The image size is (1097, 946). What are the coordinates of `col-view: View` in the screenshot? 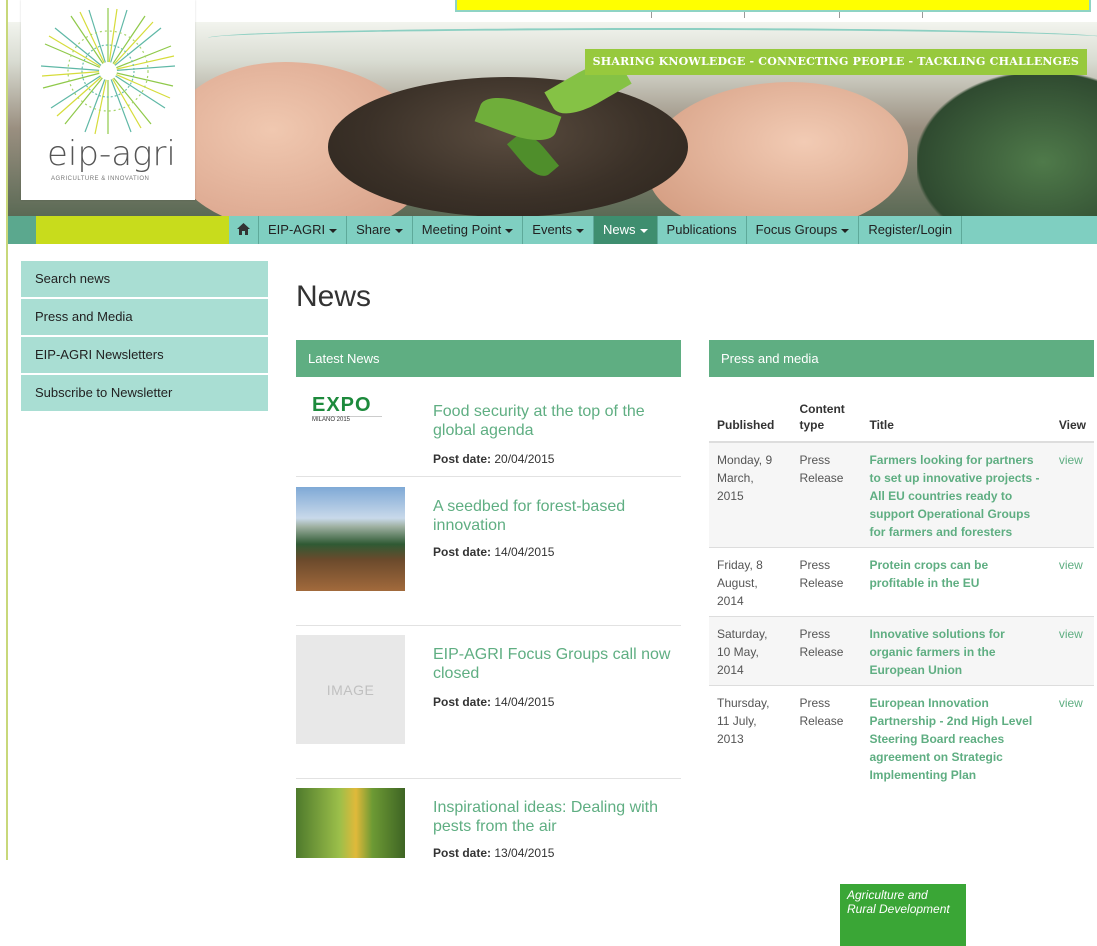 It's located at (1072, 420).